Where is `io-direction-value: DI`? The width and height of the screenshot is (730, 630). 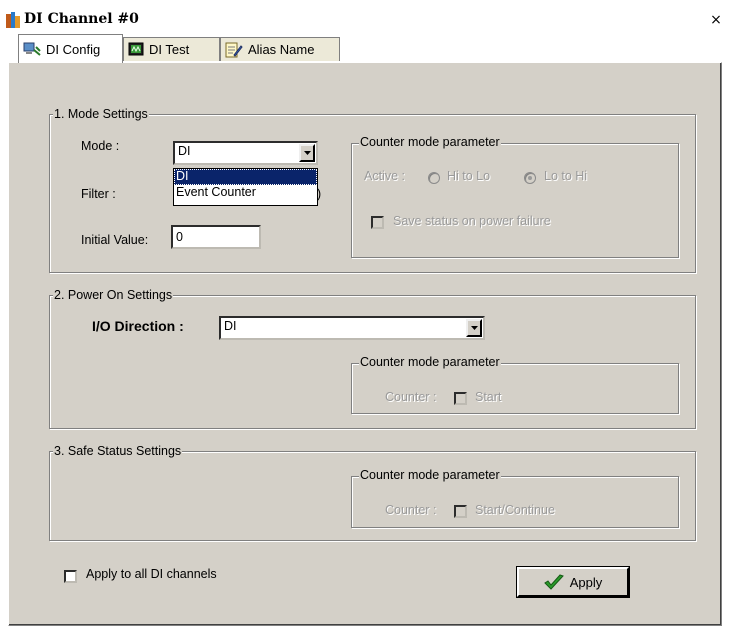 io-direction-value: DI is located at coordinates (230, 326).